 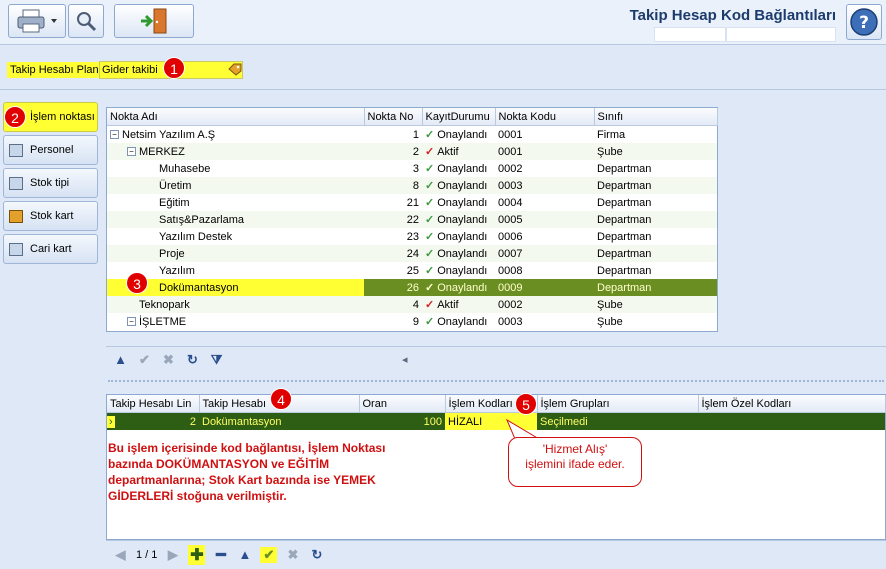 What do you see at coordinates (153, 404) in the screenshot?
I see `column-header-takip-hesabi-link: Takip Hesabı Lin` at bounding box center [153, 404].